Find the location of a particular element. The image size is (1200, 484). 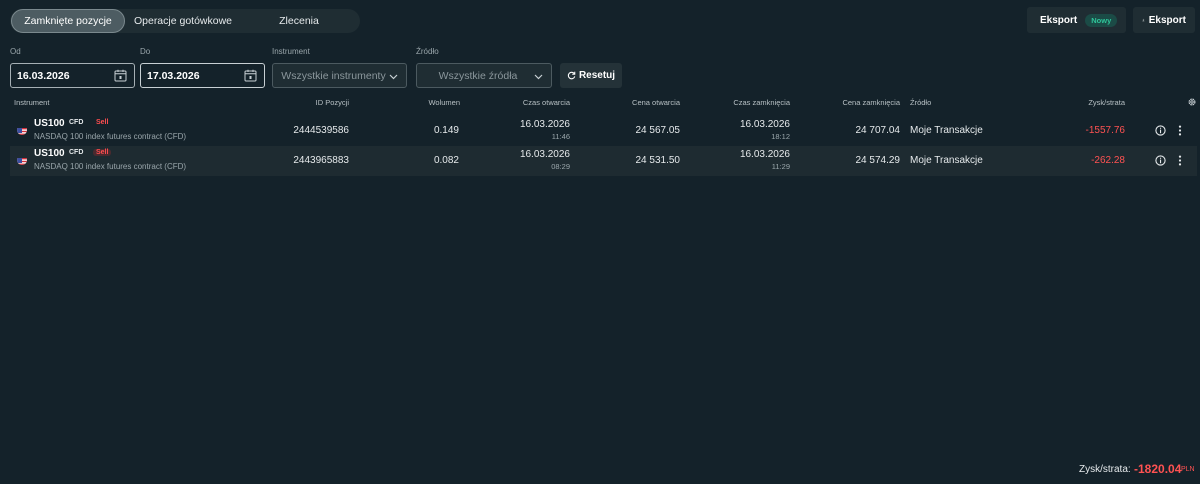

tab-cash-operations: Operacje gotówkowe is located at coordinates (183, 21).